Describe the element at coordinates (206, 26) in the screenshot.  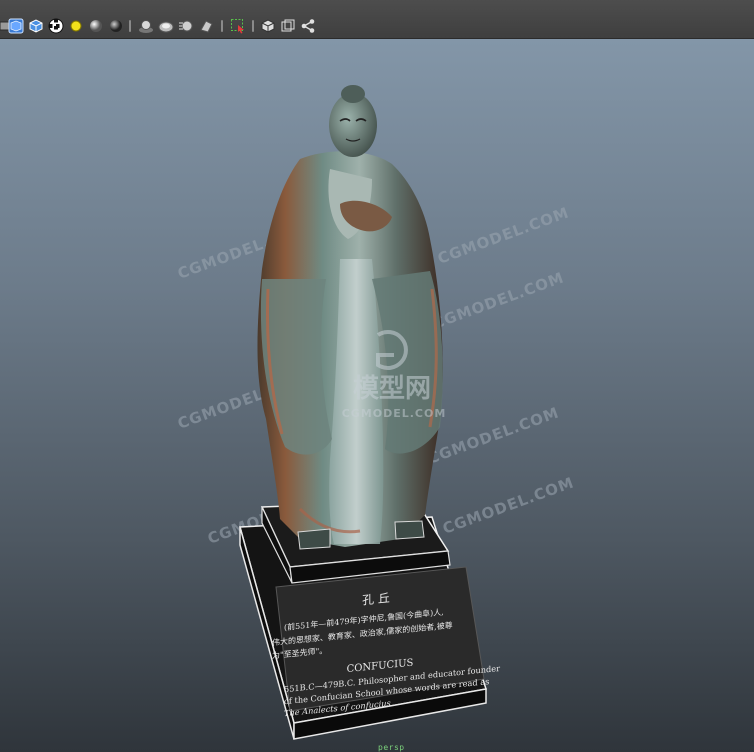
I see `anti-alias-icon` at that location.